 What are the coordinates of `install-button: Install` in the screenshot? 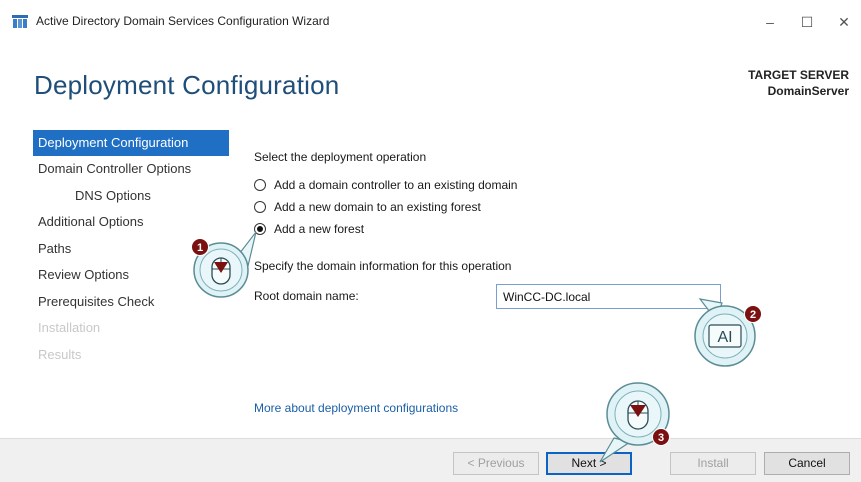 It's located at (713, 463).